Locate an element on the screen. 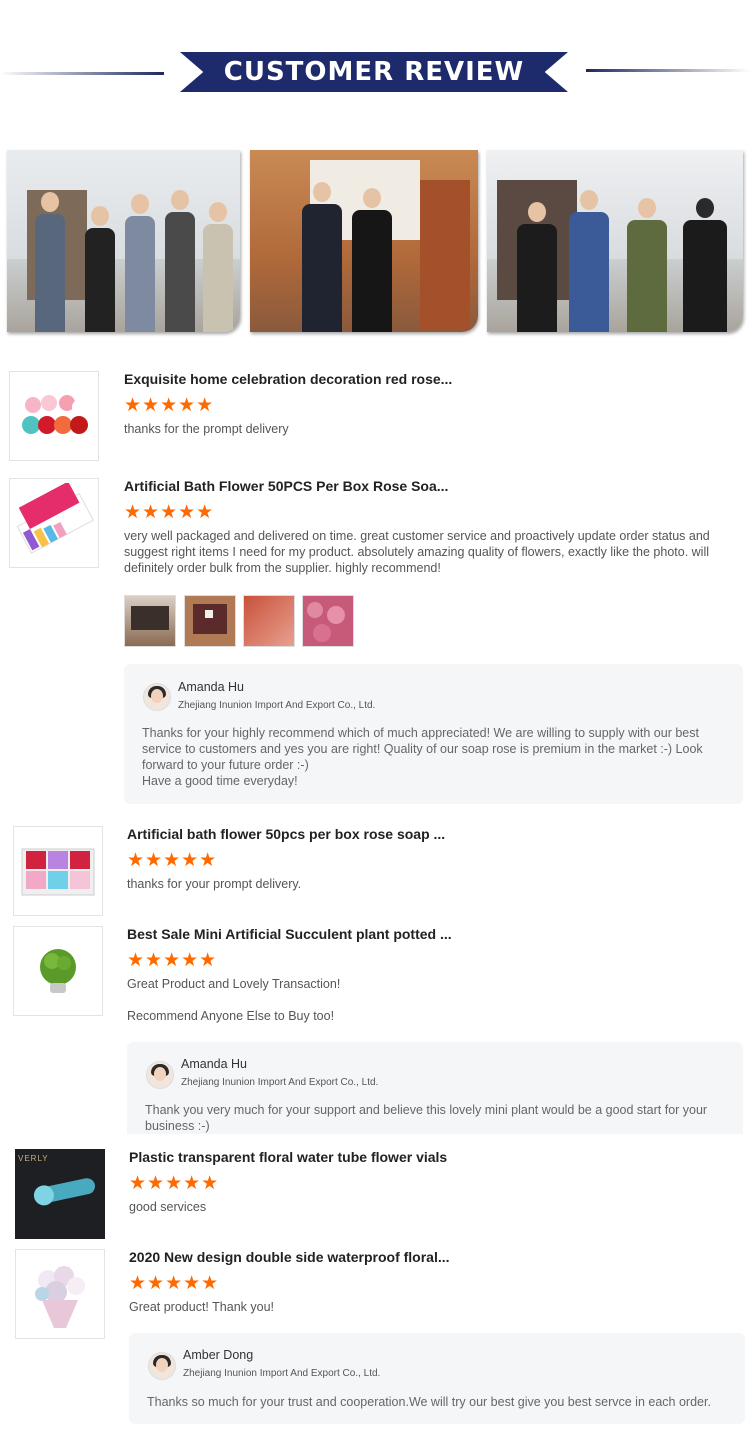 The height and width of the screenshot is (1433, 750). reply-text-2: Have a good time everyday! is located at coordinates (220, 781).